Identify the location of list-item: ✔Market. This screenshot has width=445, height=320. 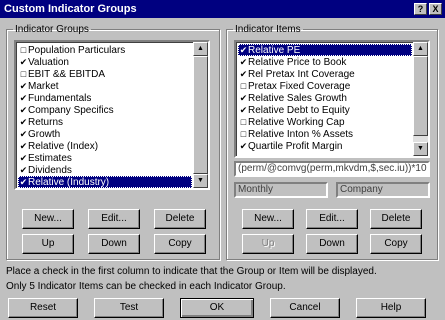
(105, 86).